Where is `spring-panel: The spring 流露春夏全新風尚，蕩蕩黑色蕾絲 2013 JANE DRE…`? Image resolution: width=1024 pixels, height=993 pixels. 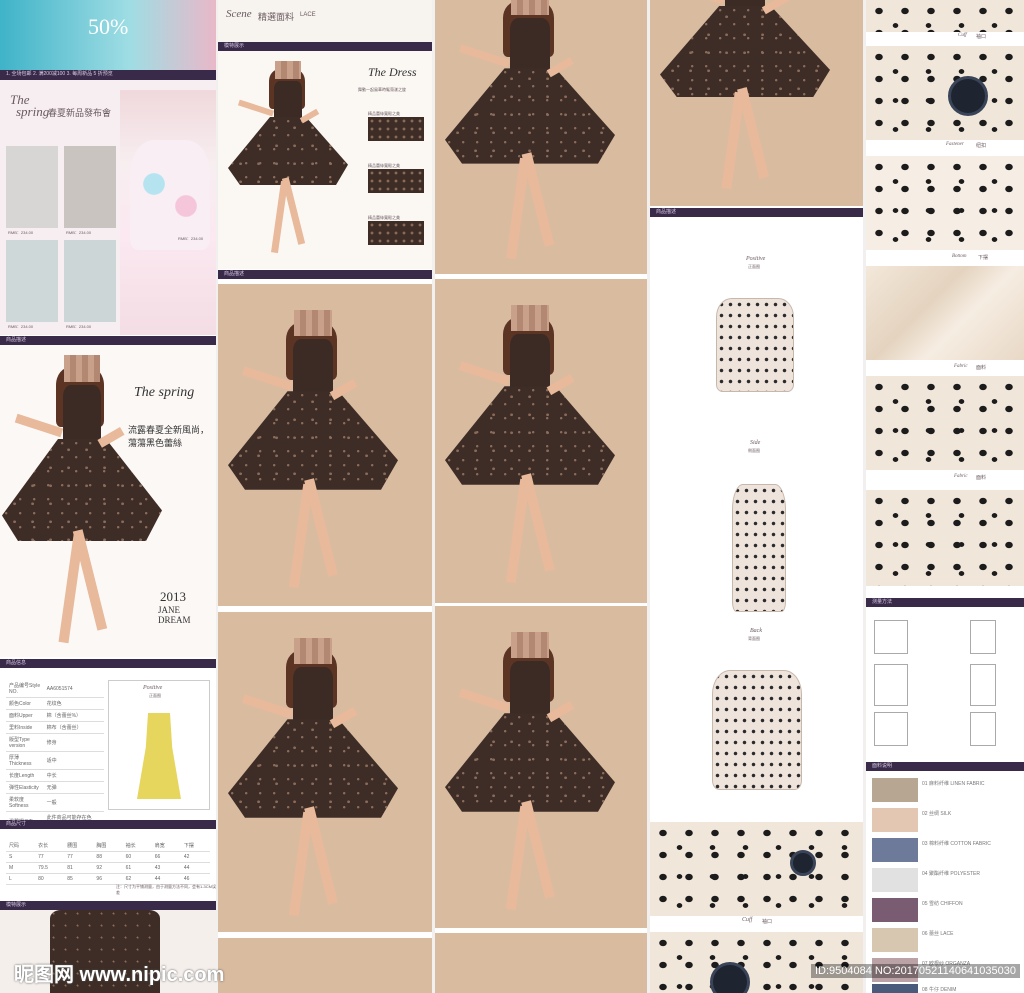 spring-panel: The spring 流露春夏全新風尚，蕩蕩黑色蕾絲 2013 JANE DRE… is located at coordinates (108, 501).